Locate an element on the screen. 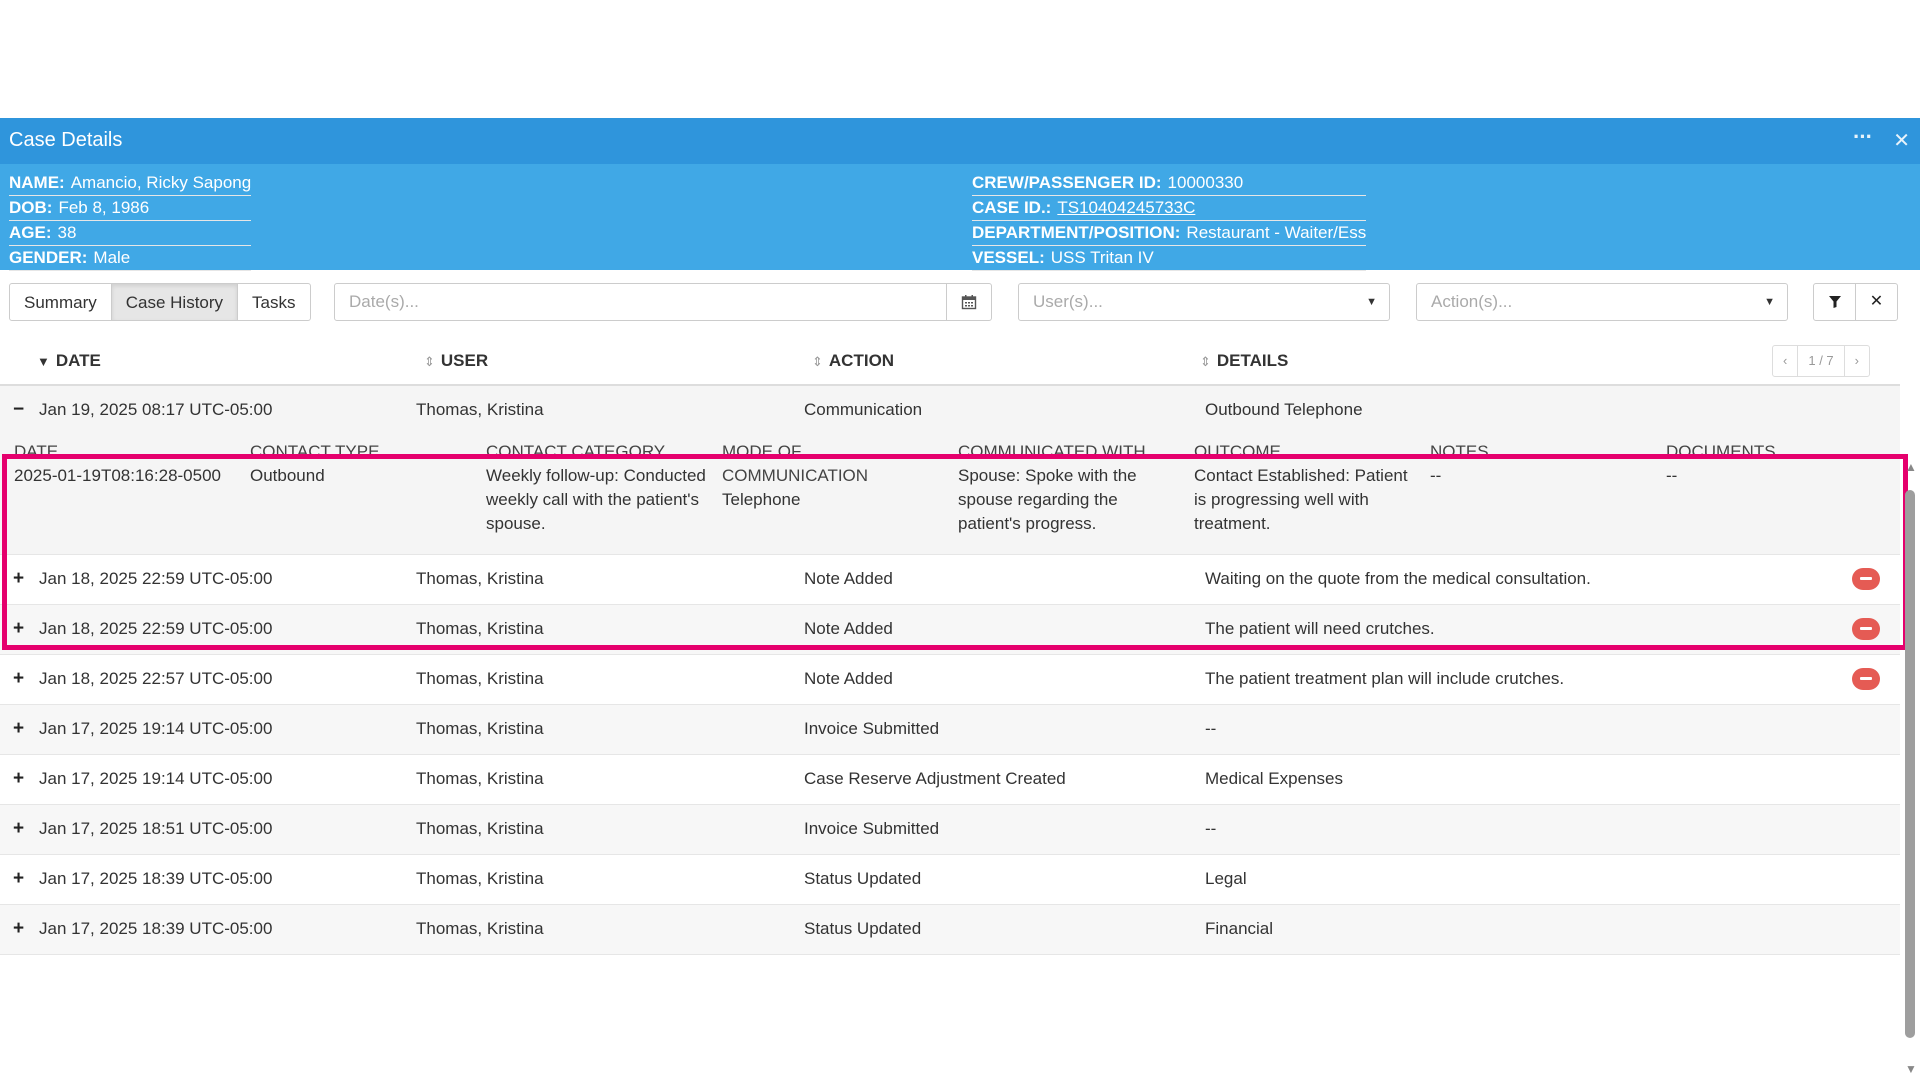 Image resolution: width=1920 pixels, height=1080 pixels. crew-id-label: CREW/PASSENGER ID: is located at coordinates (1067, 182).